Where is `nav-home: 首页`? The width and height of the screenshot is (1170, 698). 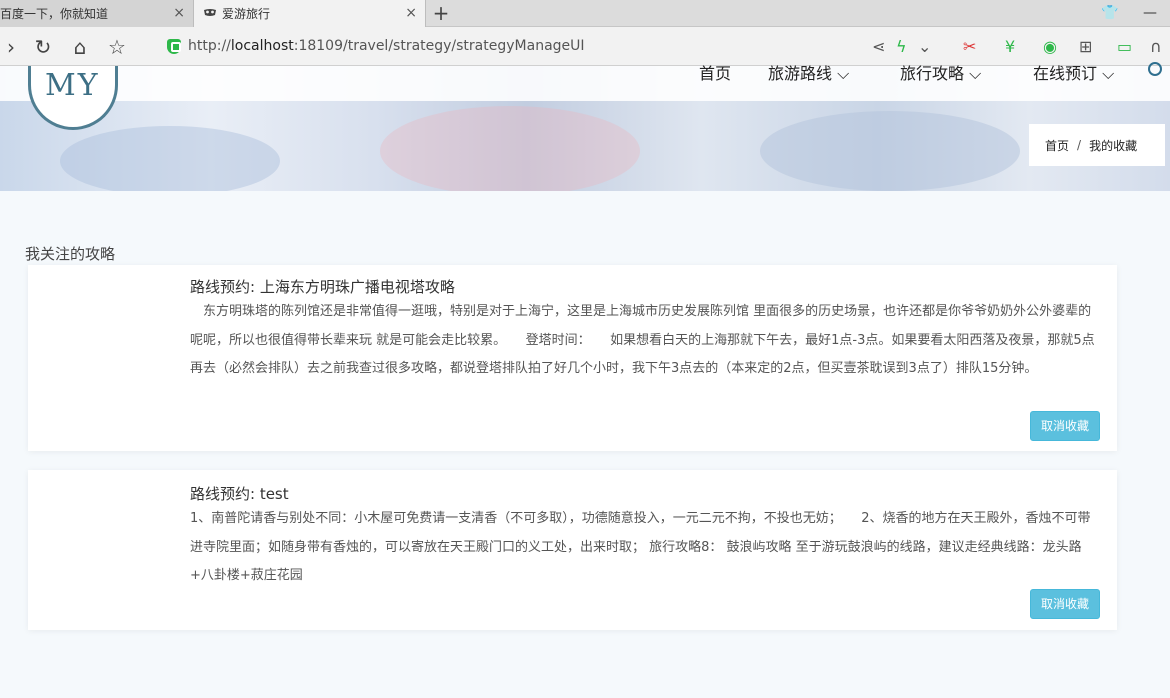 nav-home: 首页 is located at coordinates (715, 72).